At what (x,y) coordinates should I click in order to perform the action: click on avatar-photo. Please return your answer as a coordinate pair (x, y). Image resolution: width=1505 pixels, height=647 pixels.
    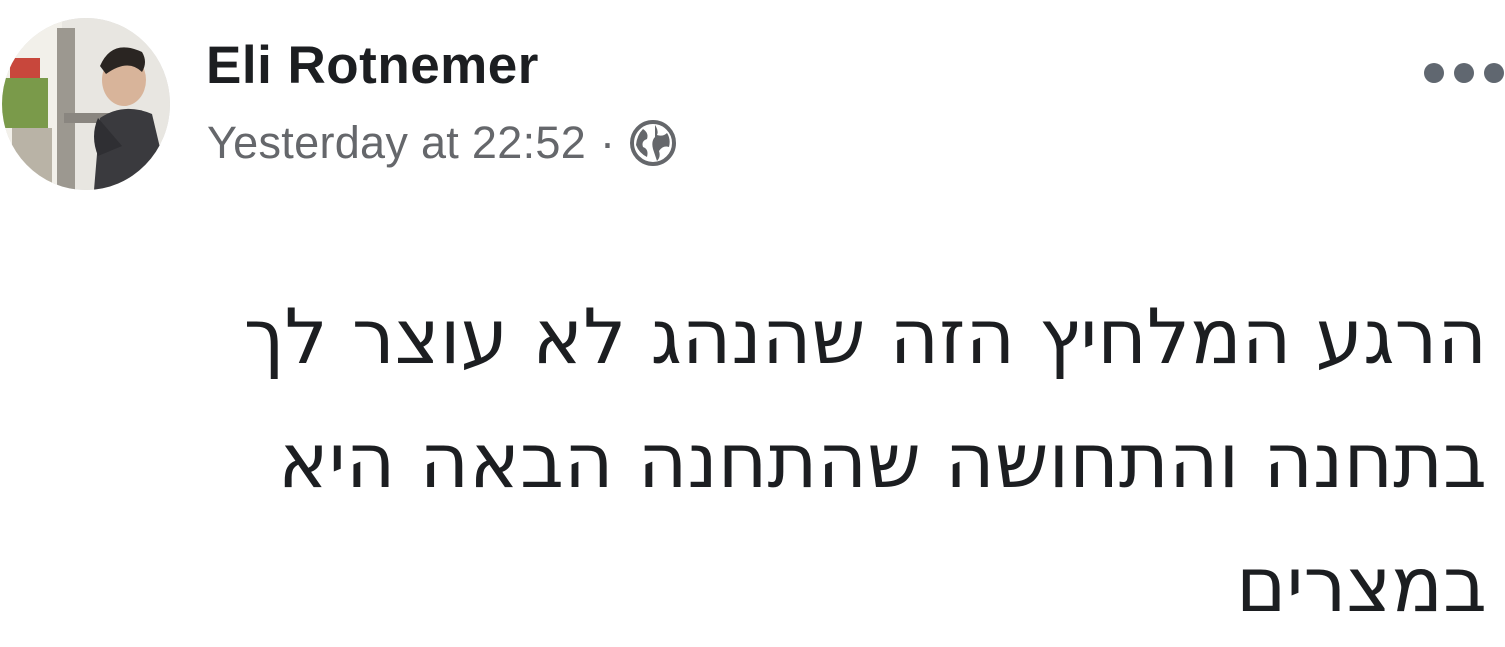
    Looking at the image, I should click on (86, 104).